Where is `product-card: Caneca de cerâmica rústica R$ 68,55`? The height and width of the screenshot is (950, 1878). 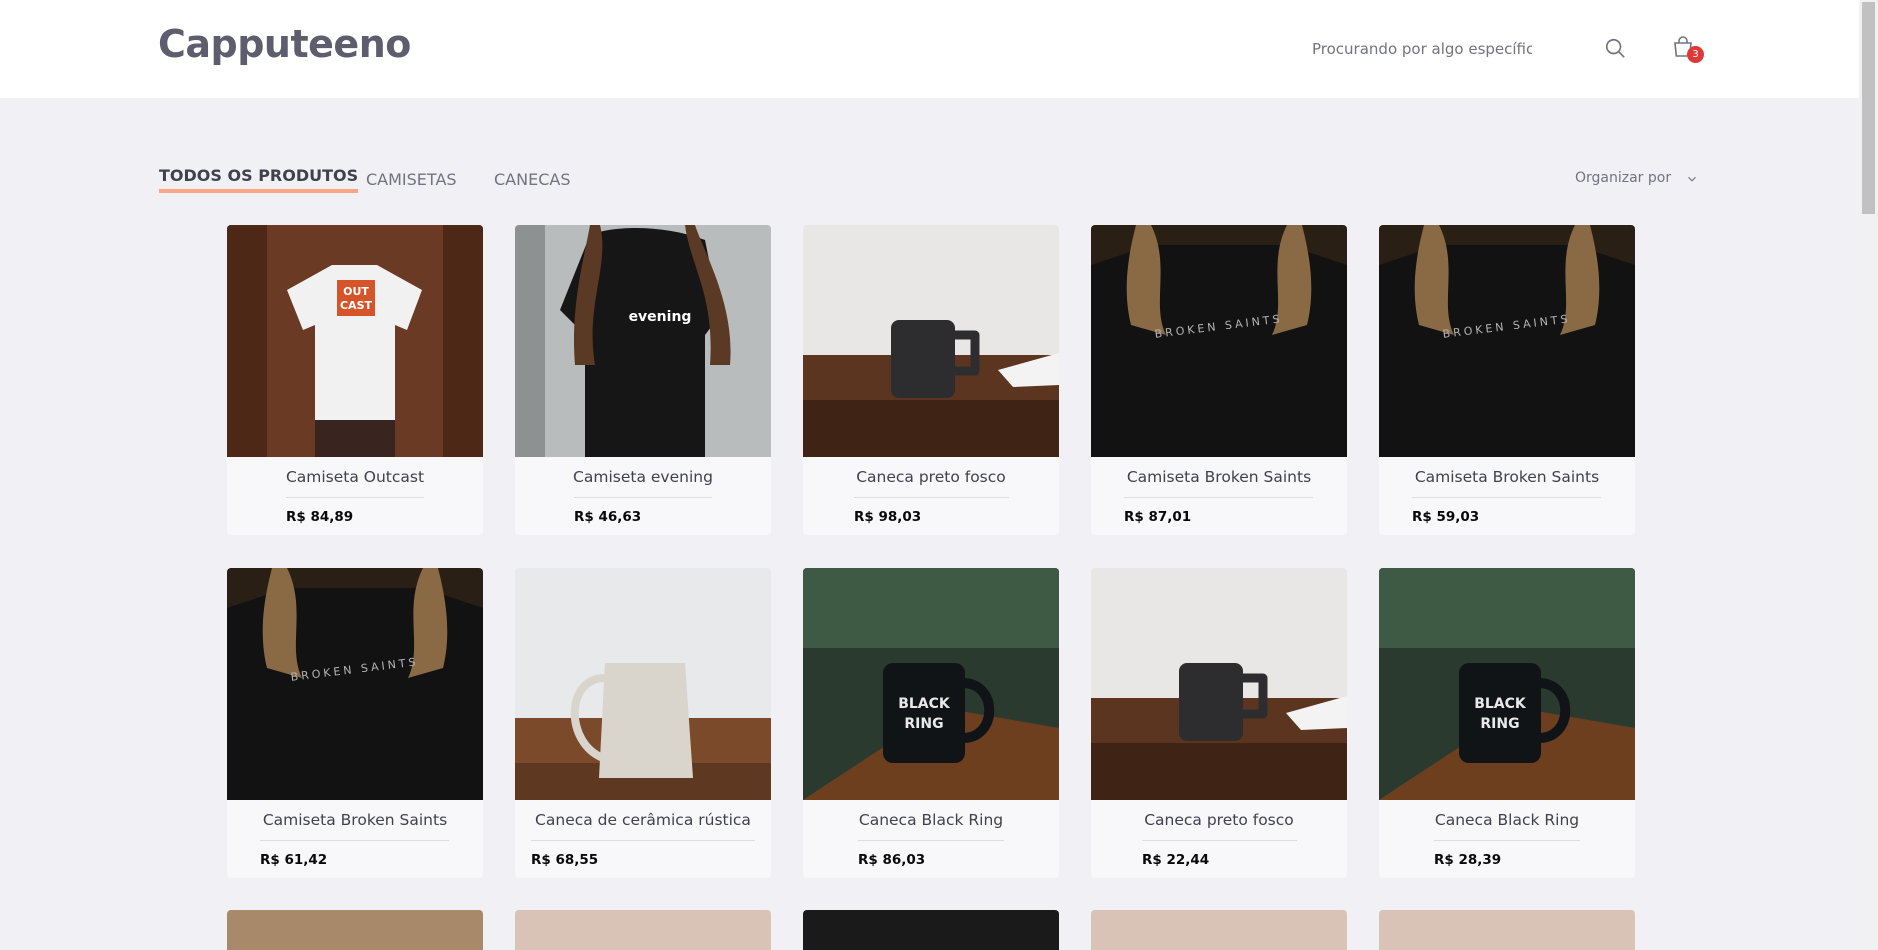 product-card: Caneca de cerâmica rústica R$ 68,55 is located at coordinates (643, 723).